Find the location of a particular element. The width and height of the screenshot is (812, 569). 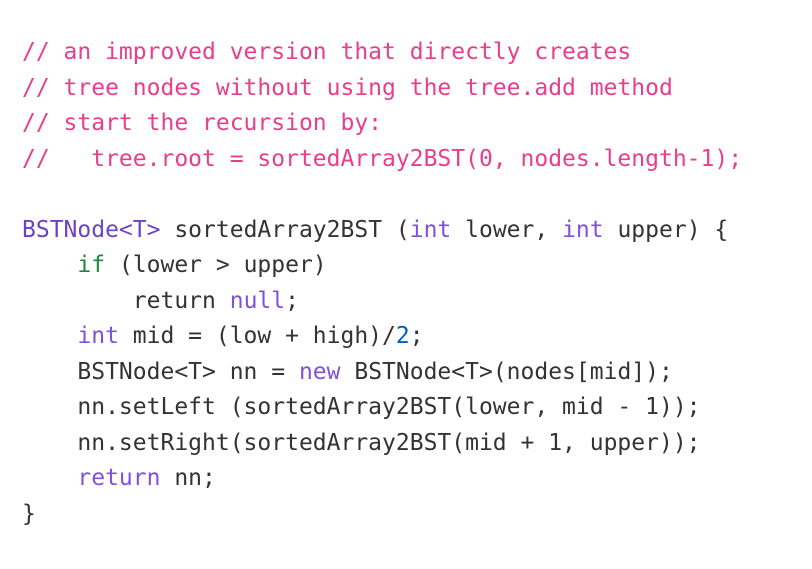

code-text: (lower > upper) is located at coordinates (216, 265).